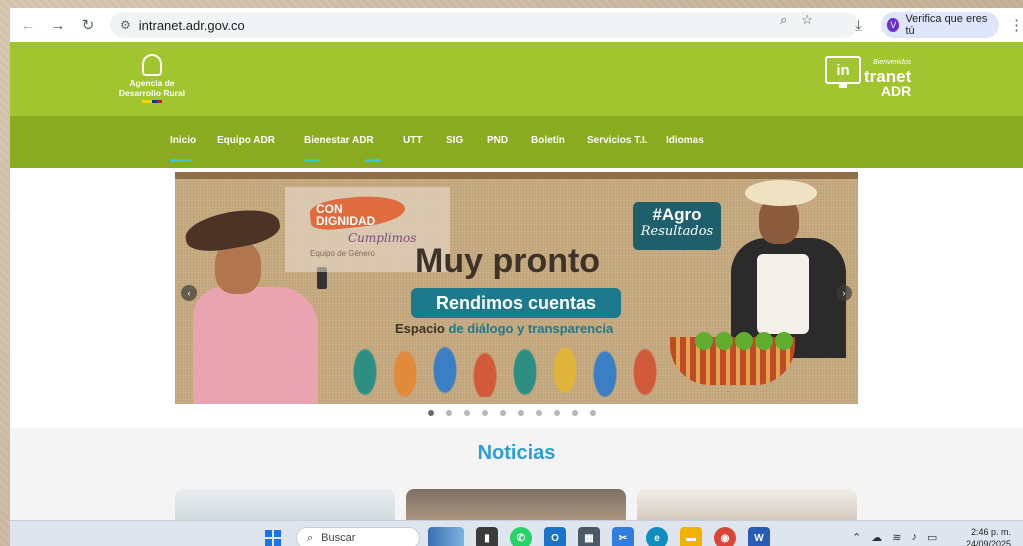  I want to click on volume-icon: ♪, so click(914, 537).